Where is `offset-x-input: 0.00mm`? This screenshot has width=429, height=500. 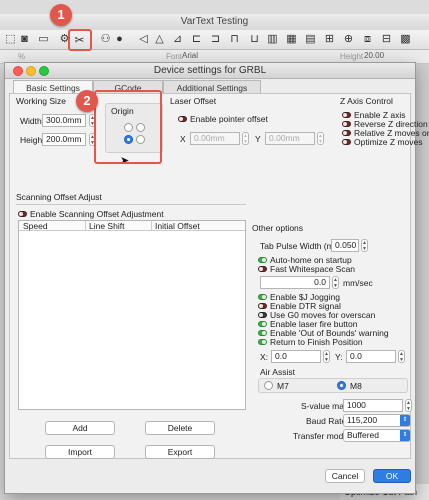 offset-x-input: 0.00mm is located at coordinates (215, 138).